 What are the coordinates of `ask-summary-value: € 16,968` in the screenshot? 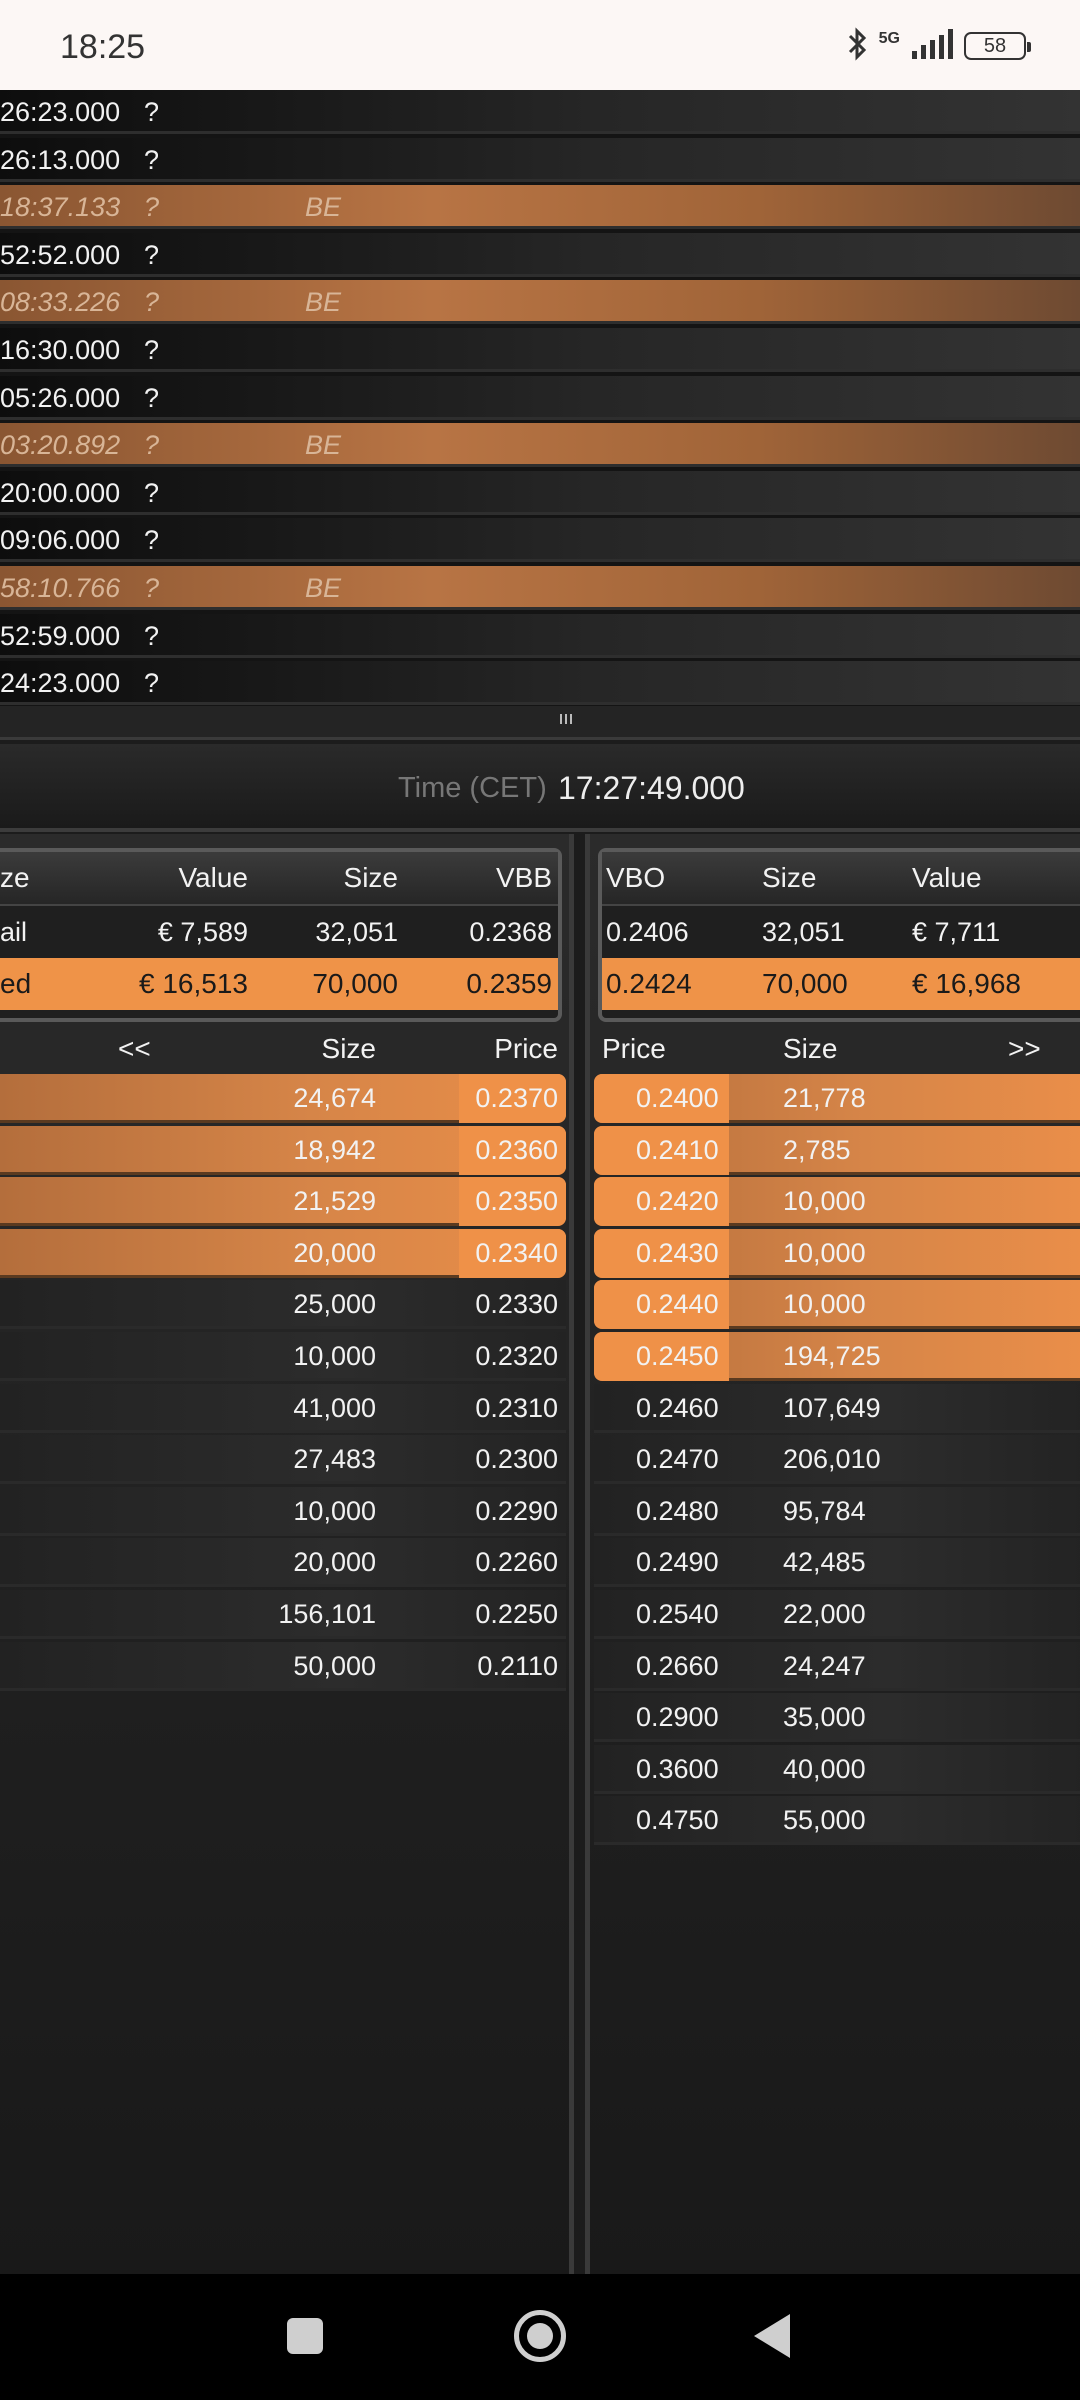 It's located at (966, 983).